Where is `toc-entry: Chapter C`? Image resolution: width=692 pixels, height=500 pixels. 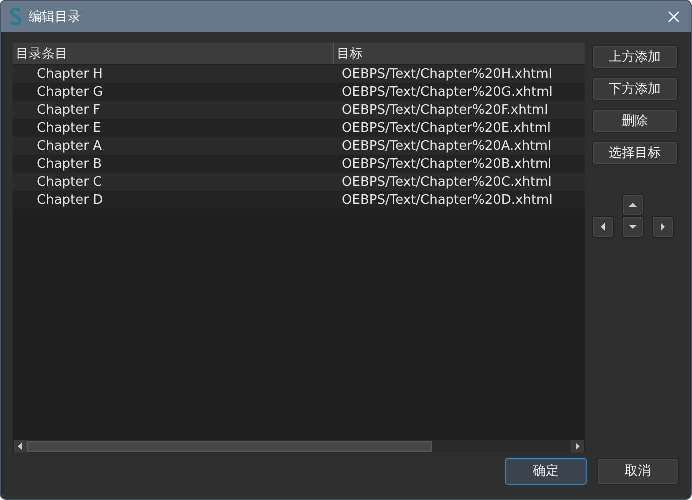
toc-entry: Chapter C is located at coordinates (175, 182).